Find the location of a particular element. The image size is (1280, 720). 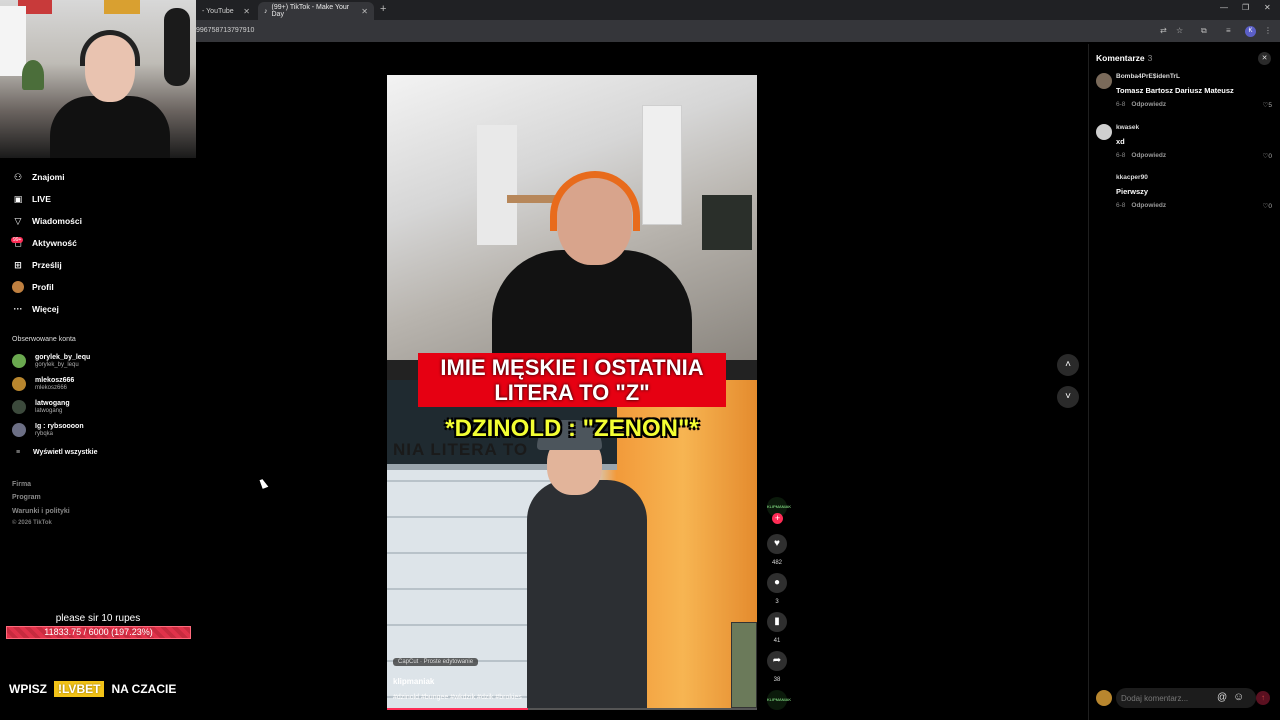

sidebar-item-friends: ⚇ Znajomi is located at coordinates (38, 177).